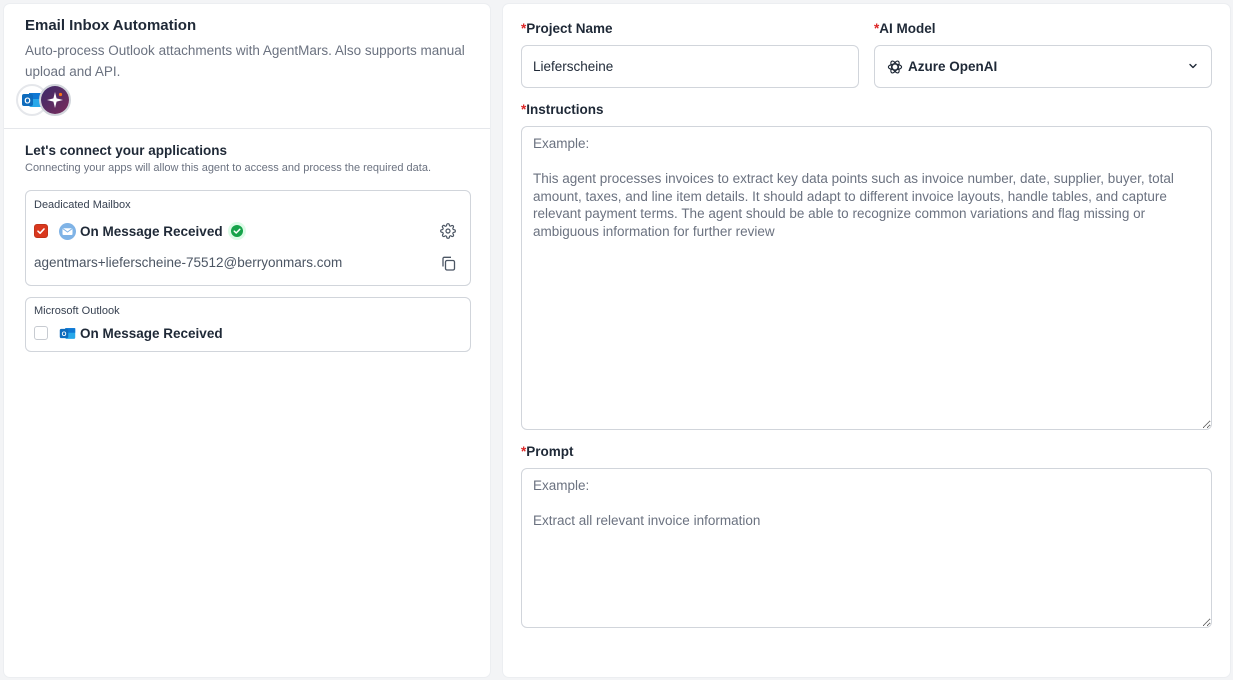 The height and width of the screenshot is (680, 1233). I want to click on copy-icon, so click(448, 263).